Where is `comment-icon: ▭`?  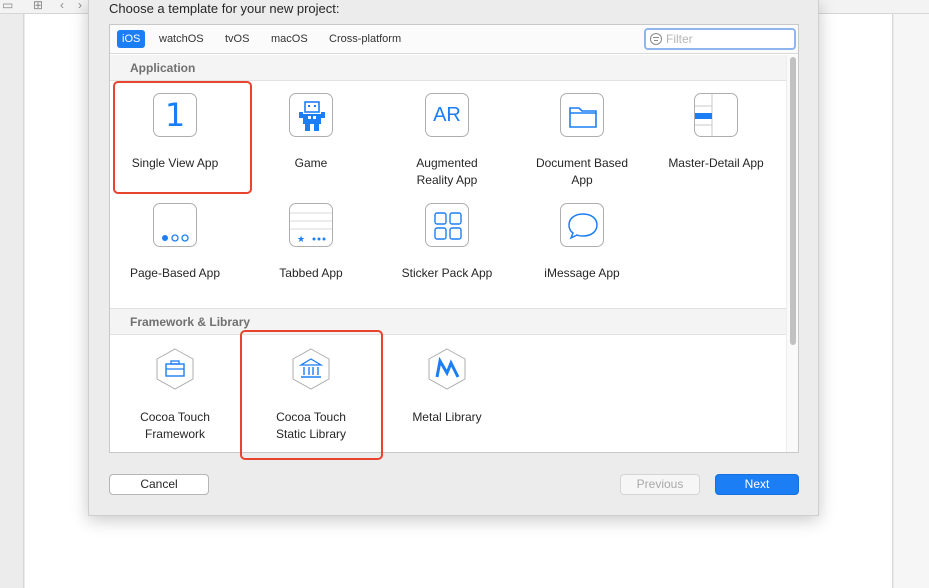
comment-icon: ▭ is located at coordinates (7, 6).